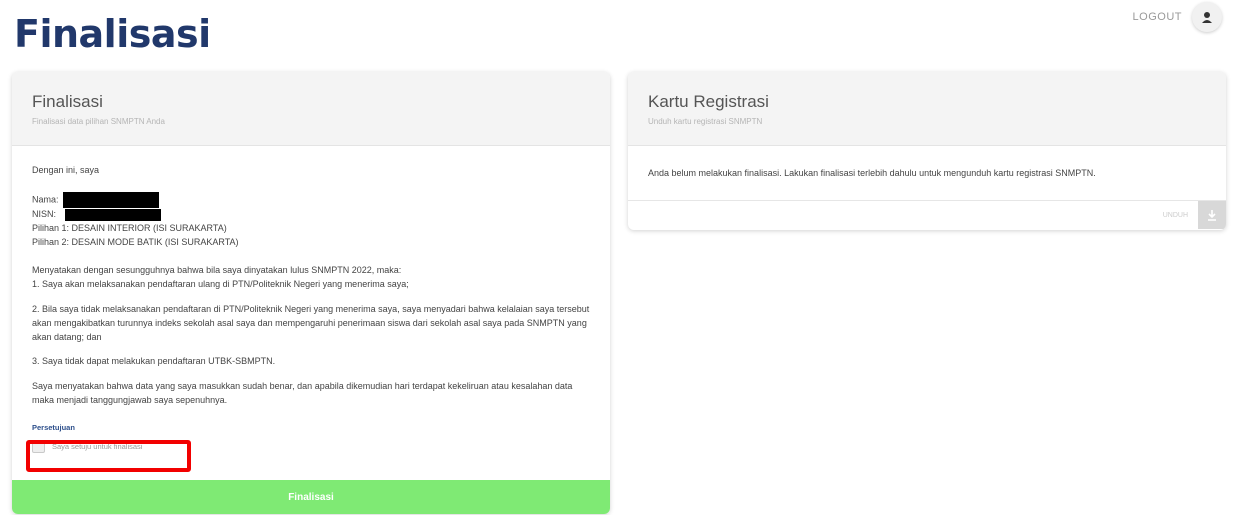  I want to click on intro-text: Dengan ini, saya, so click(66, 170).